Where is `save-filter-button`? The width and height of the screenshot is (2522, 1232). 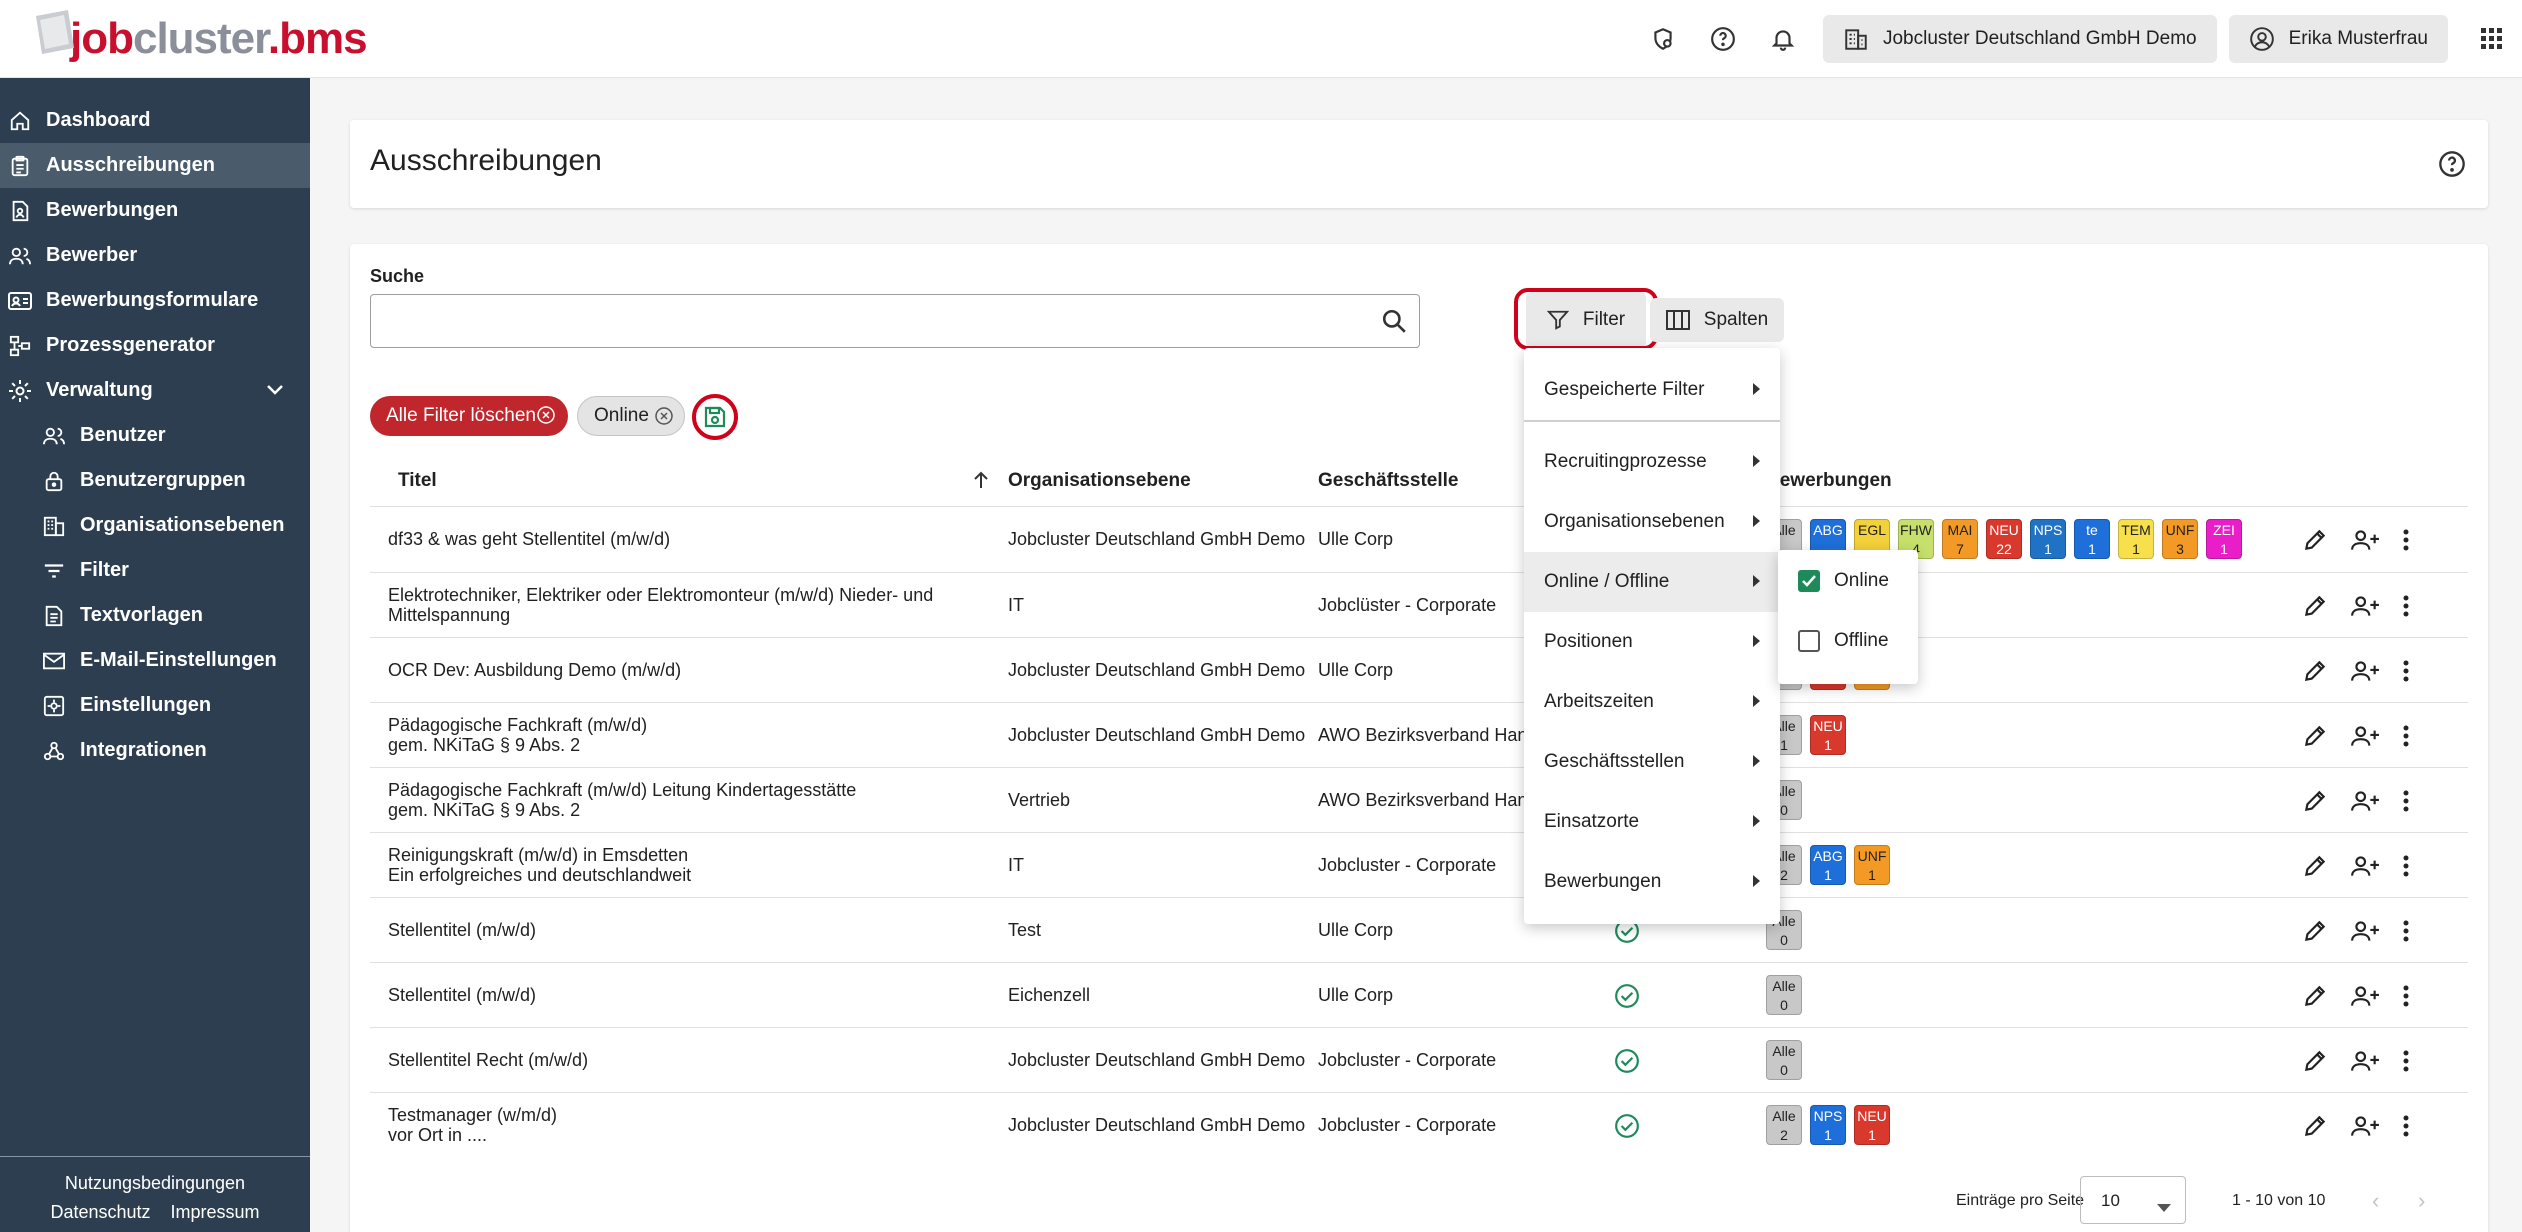
save-filter-button is located at coordinates (715, 417).